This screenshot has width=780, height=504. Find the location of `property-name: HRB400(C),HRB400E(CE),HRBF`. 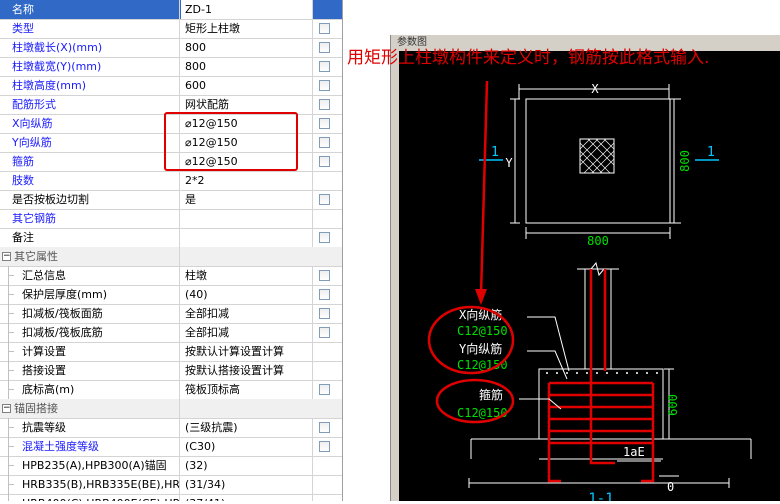

property-name: HRB400(C),HRB400E(CE),HRBF is located at coordinates (90, 497).